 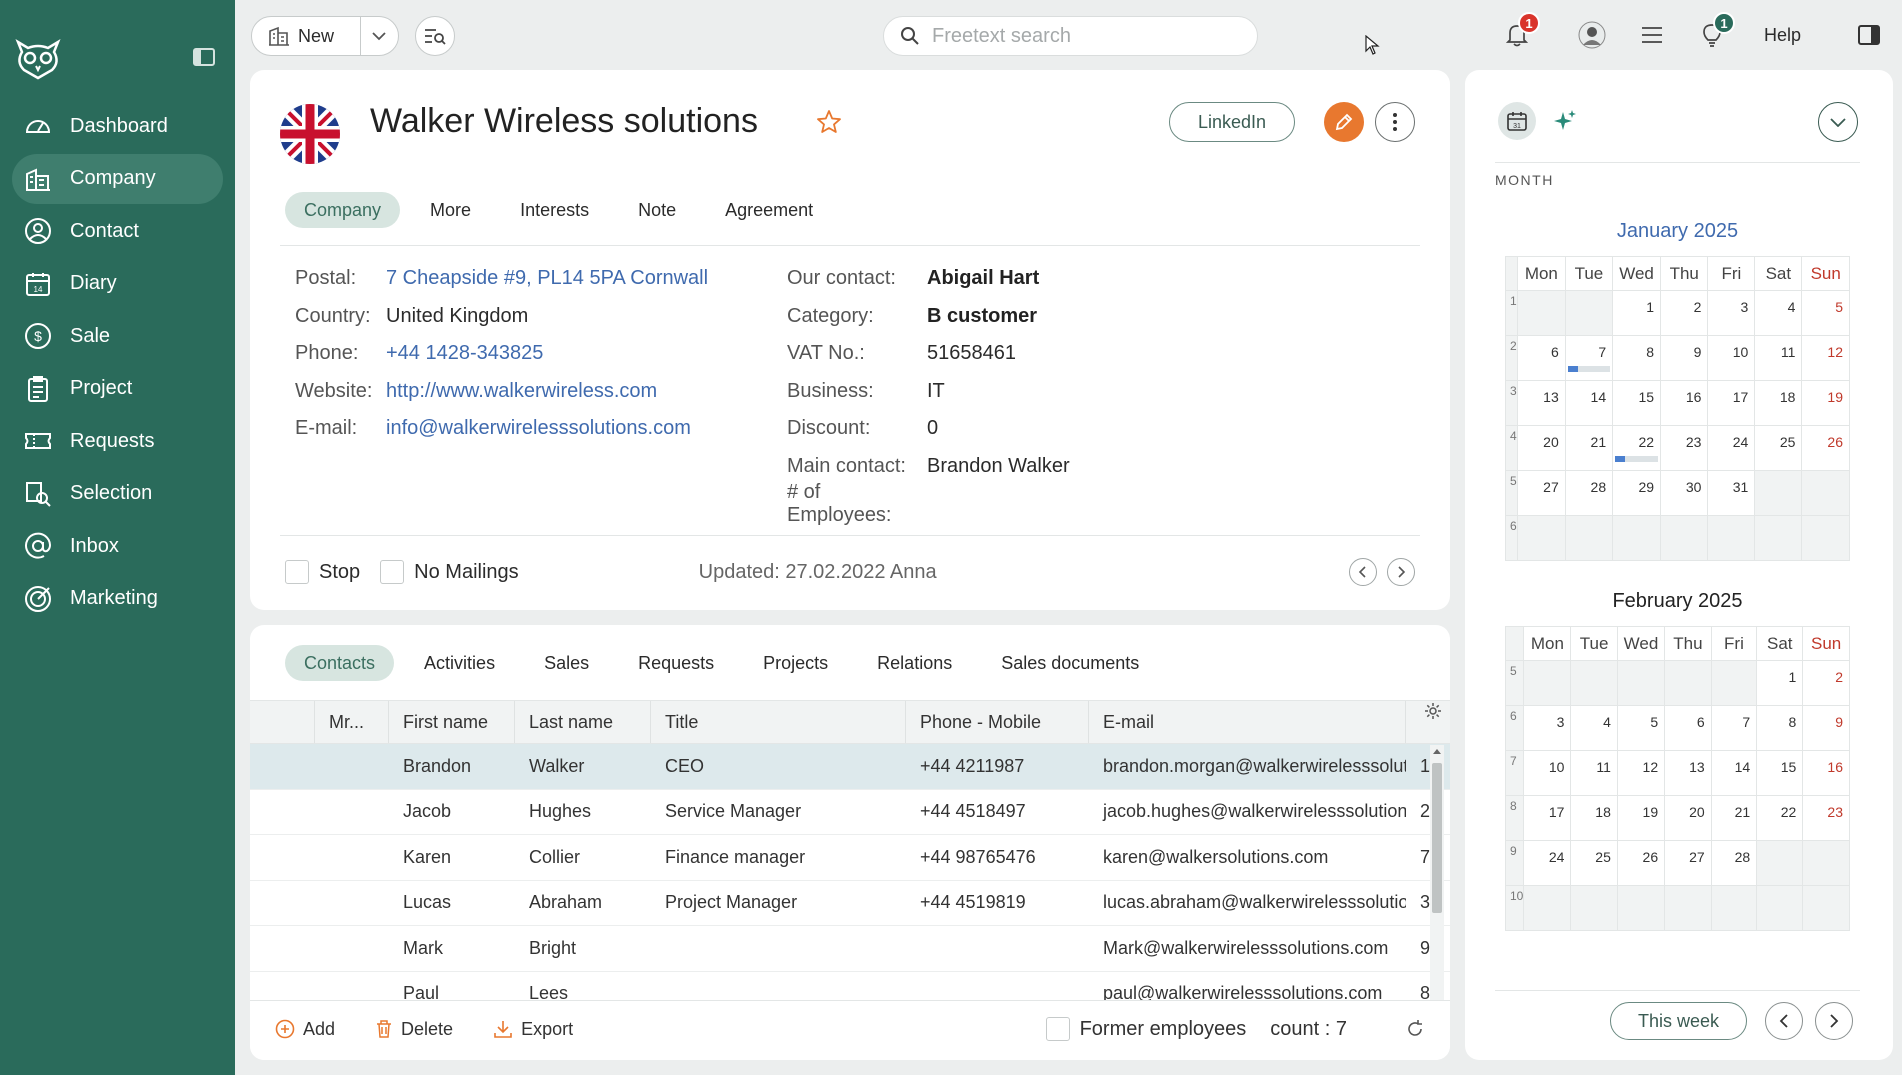 I want to click on more-options-button, so click(x=1395, y=122).